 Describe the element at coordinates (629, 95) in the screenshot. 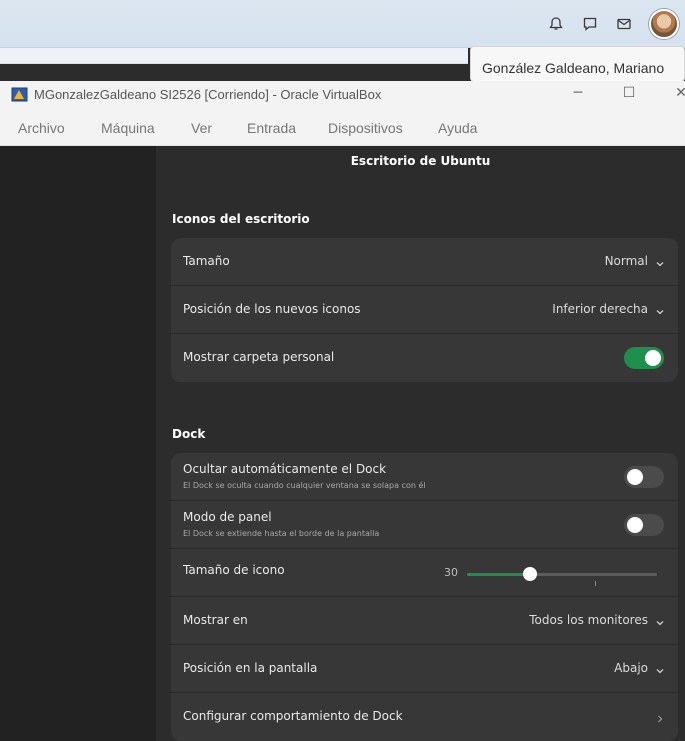

I see `maximize-button: ☐` at that location.